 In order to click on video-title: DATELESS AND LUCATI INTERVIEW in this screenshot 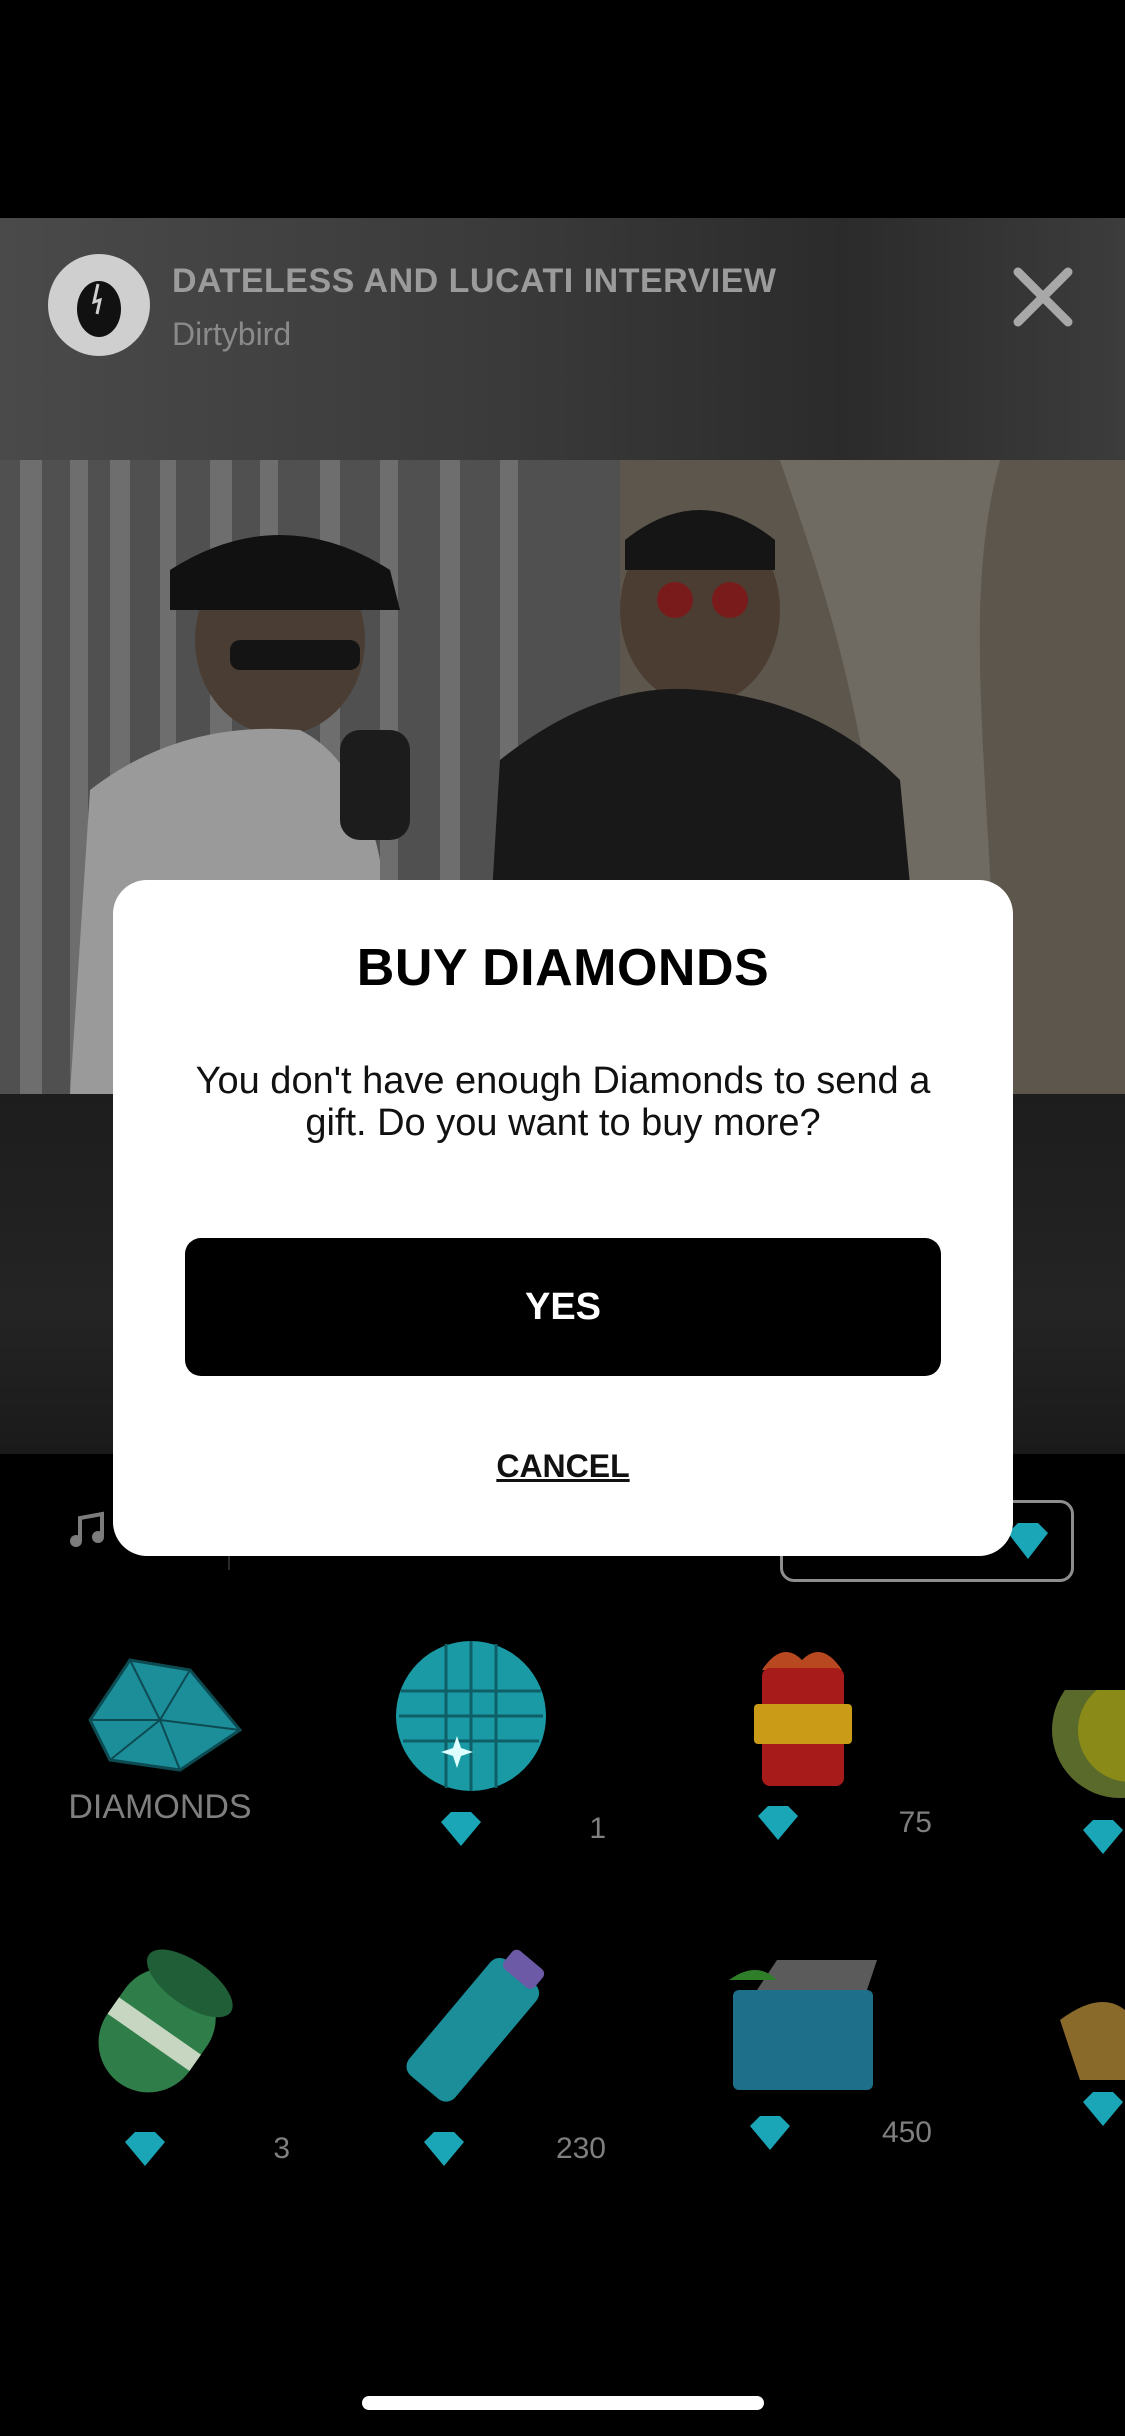, I will do `click(474, 281)`.